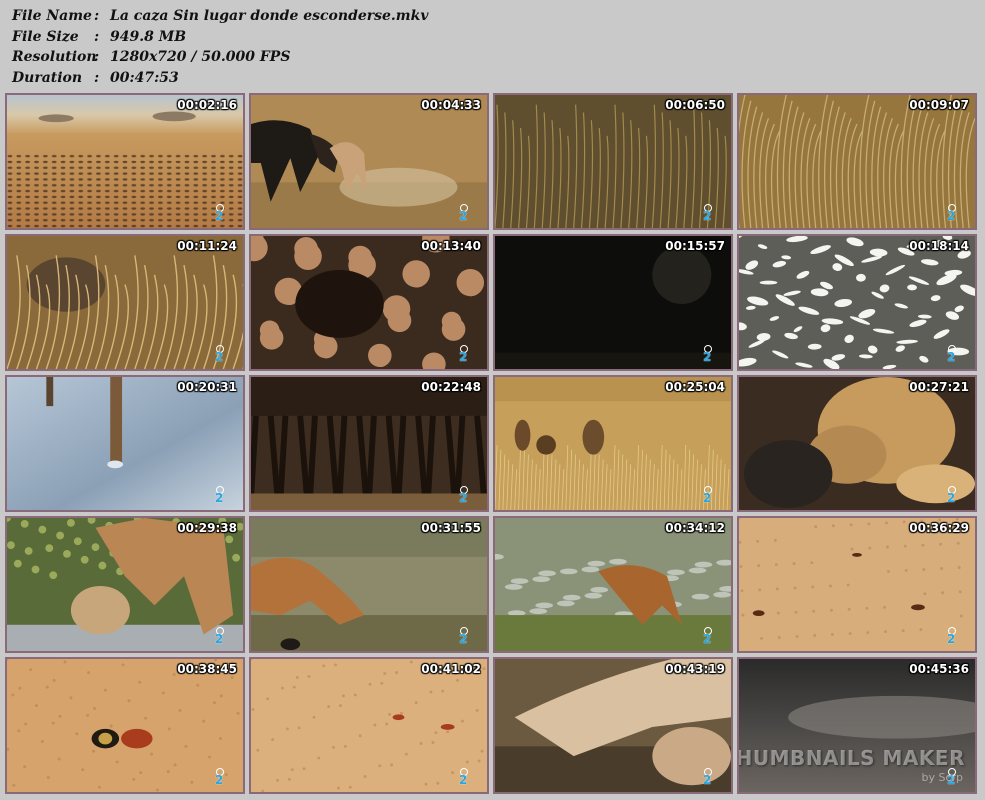  Describe the element at coordinates (942, 777) in the screenshot. I see `watermark-subtitle: by Scrp` at that location.